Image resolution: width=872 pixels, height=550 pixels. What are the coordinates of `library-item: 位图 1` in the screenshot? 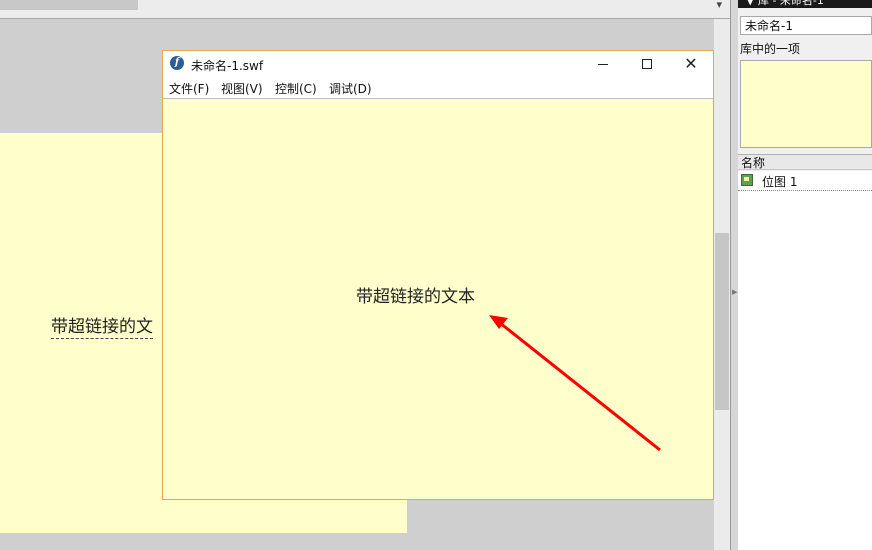 It's located at (805, 181).